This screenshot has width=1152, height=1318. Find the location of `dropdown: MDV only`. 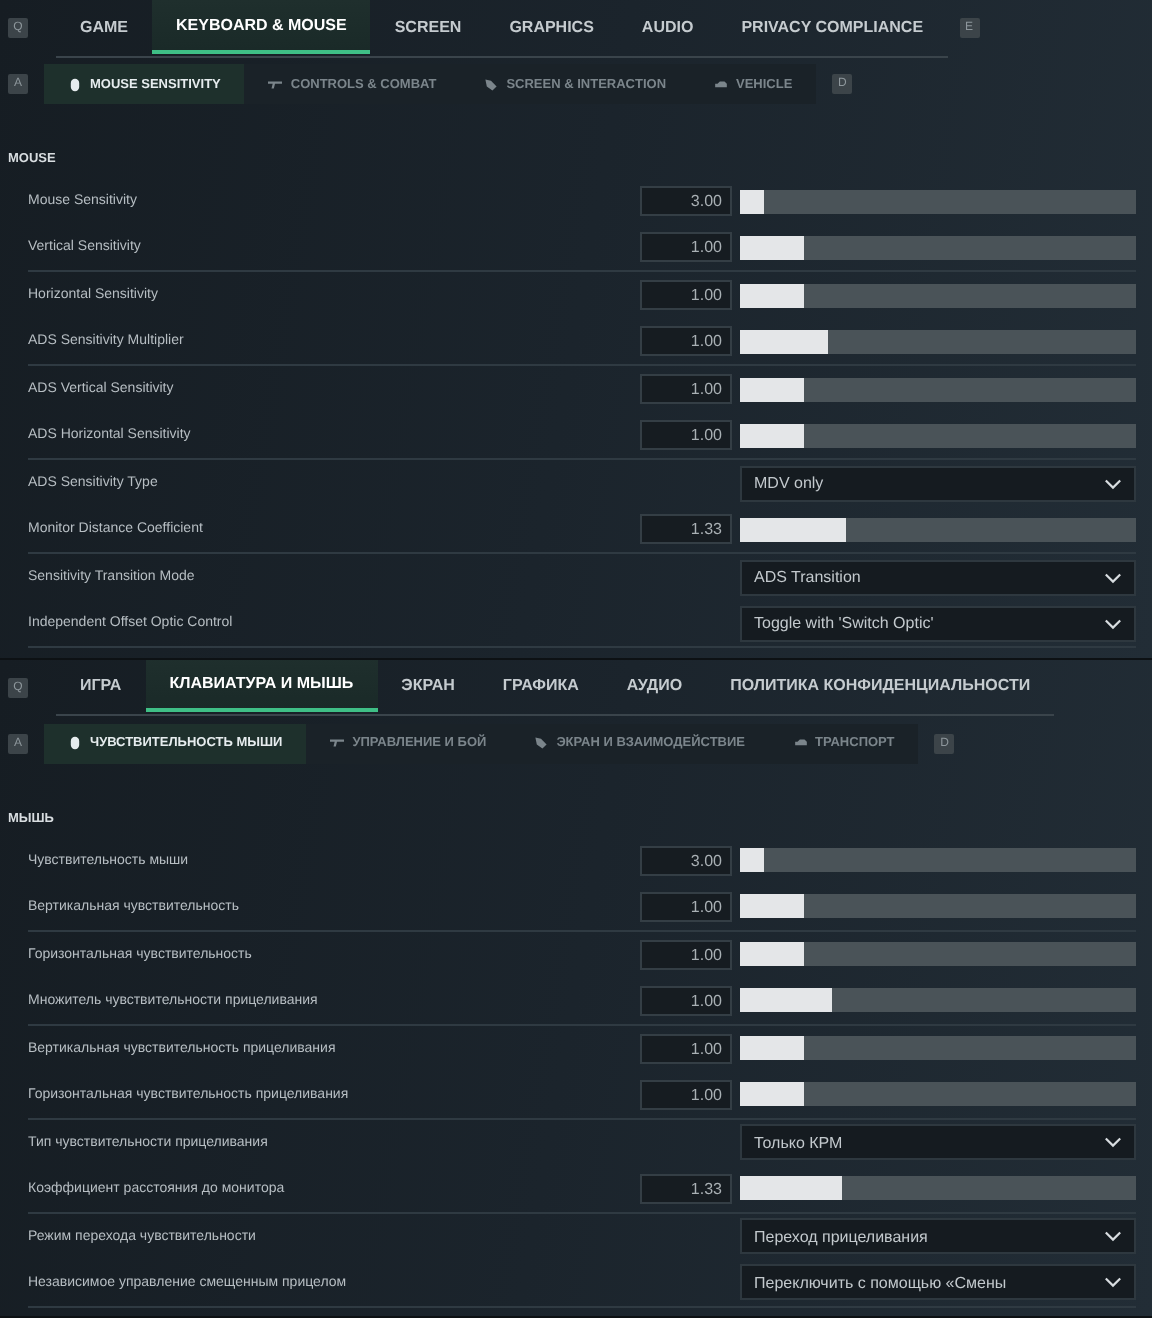

dropdown: MDV only is located at coordinates (938, 483).